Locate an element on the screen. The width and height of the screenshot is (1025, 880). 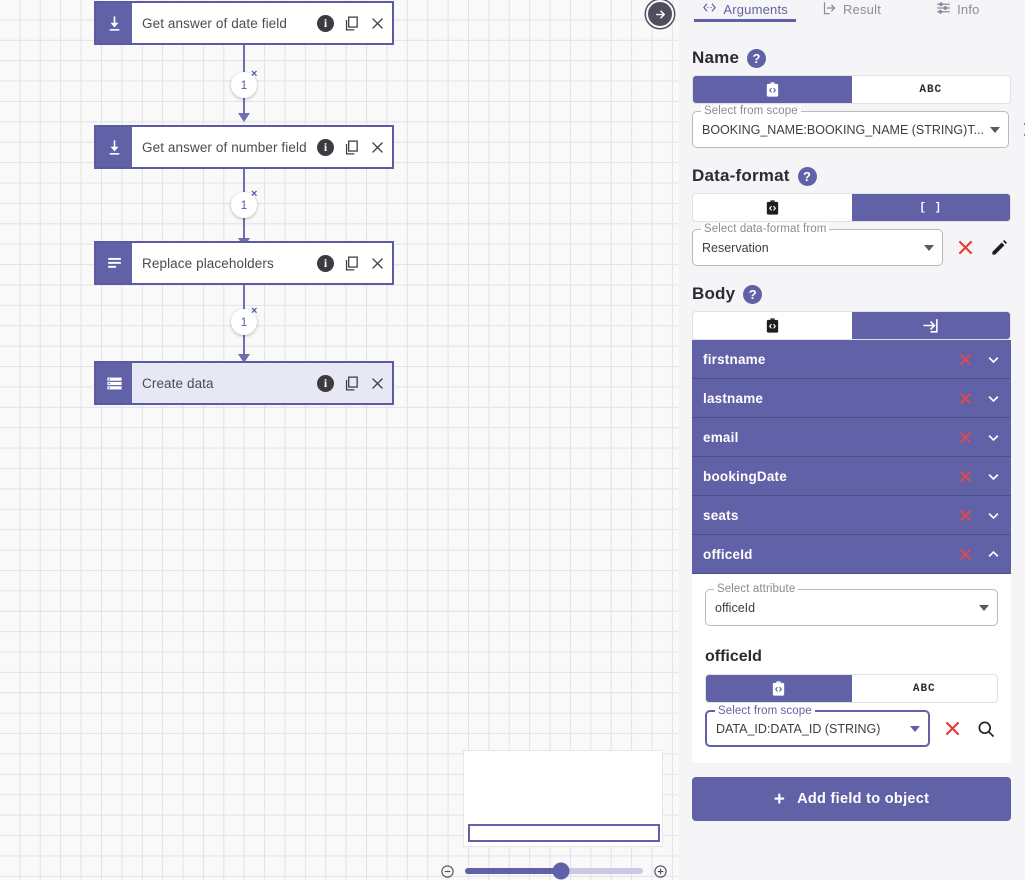
attribute-title: officeId is located at coordinates (733, 656).